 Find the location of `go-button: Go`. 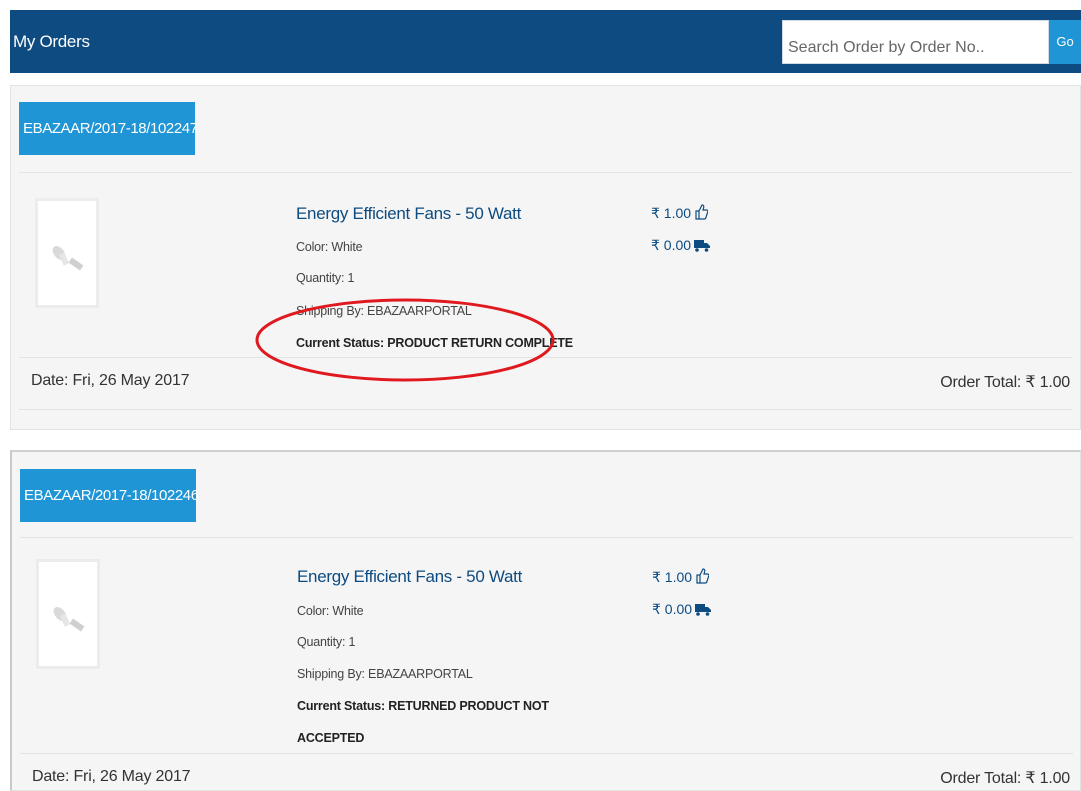

go-button: Go is located at coordinates (1065, 42).